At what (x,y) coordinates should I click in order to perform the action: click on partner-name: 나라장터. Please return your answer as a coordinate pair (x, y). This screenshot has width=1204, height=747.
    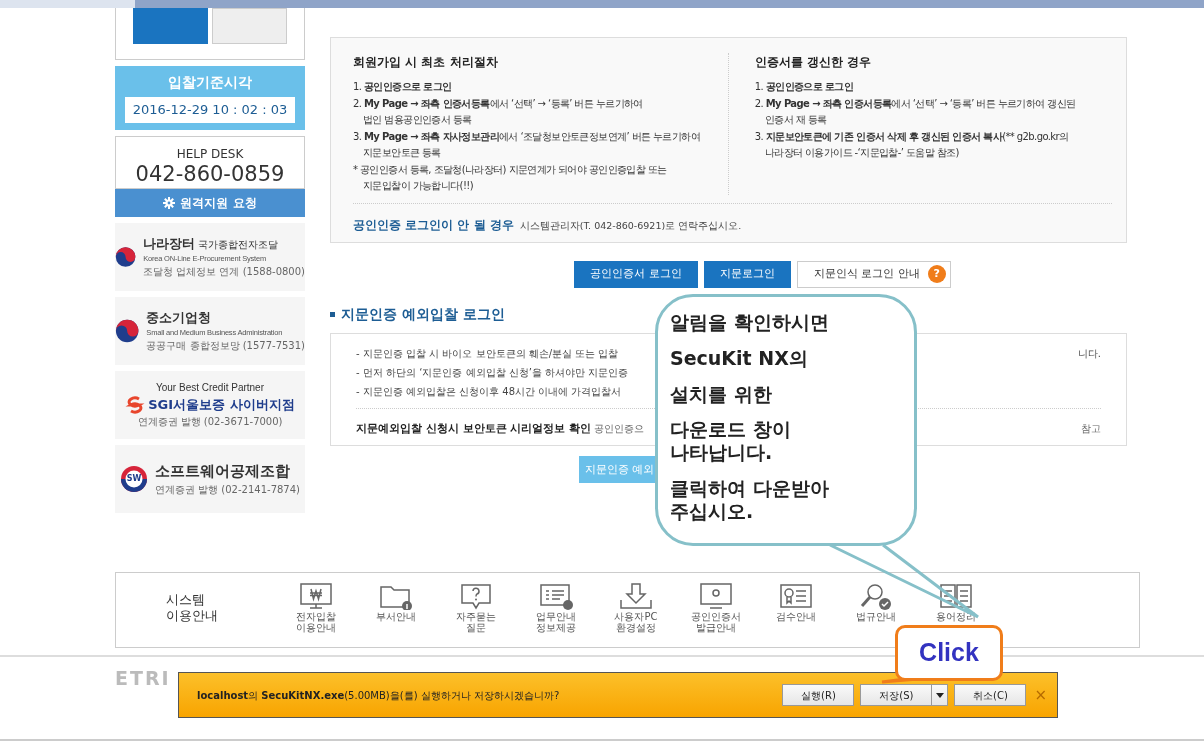
    Looking at the image, I should click on (169, 243).